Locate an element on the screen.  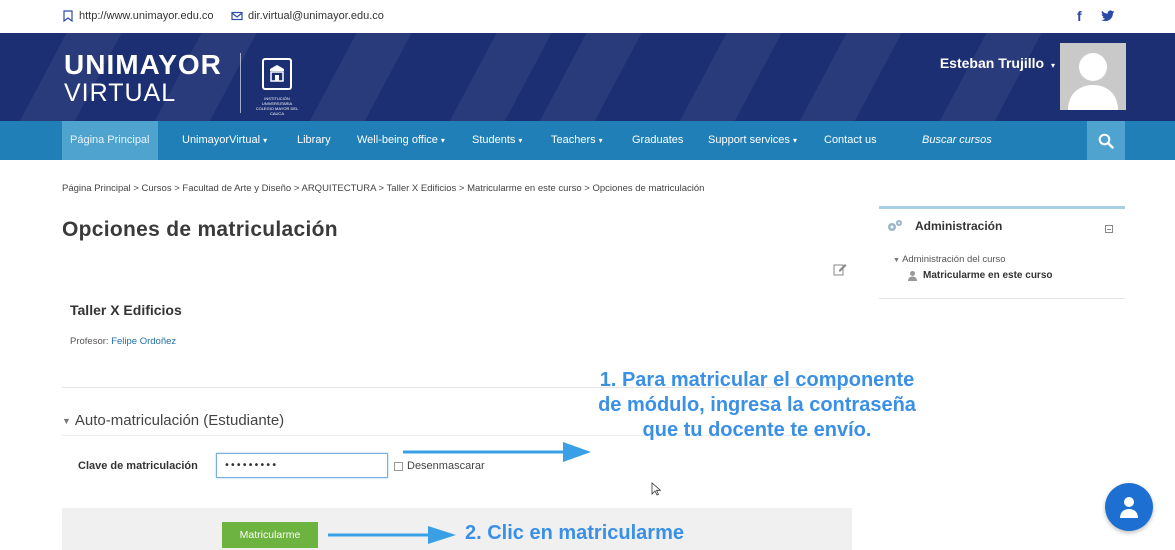
search-icon is located at coordinates (1106, 141).